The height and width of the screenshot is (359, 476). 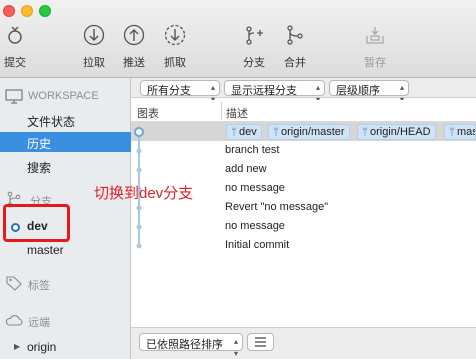 What do you see at coordinates (252, 150) in the screenshot?
I see `commit-message: branch test` at bounding box center [252, 150].